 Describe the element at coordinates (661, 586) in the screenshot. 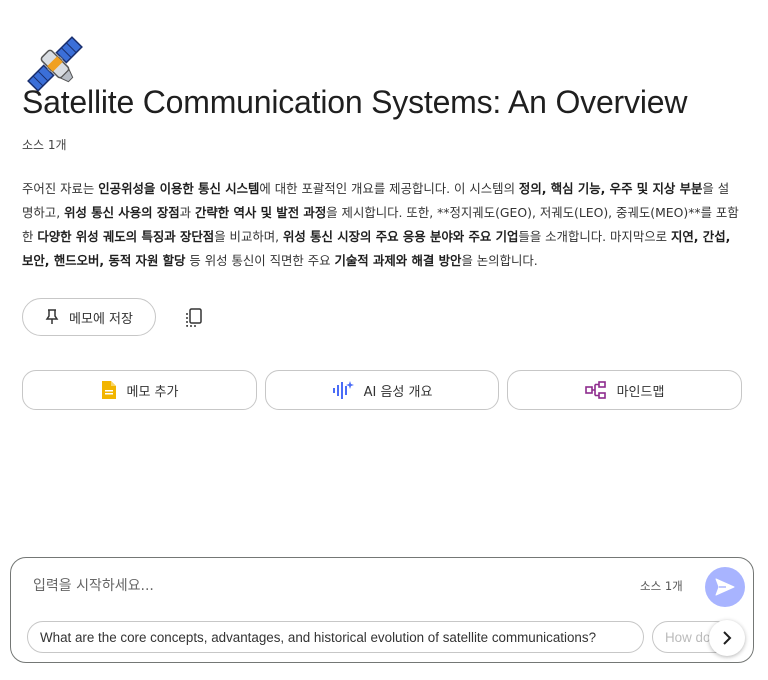

I see `chat-source-count: 소스 1개` at that location.